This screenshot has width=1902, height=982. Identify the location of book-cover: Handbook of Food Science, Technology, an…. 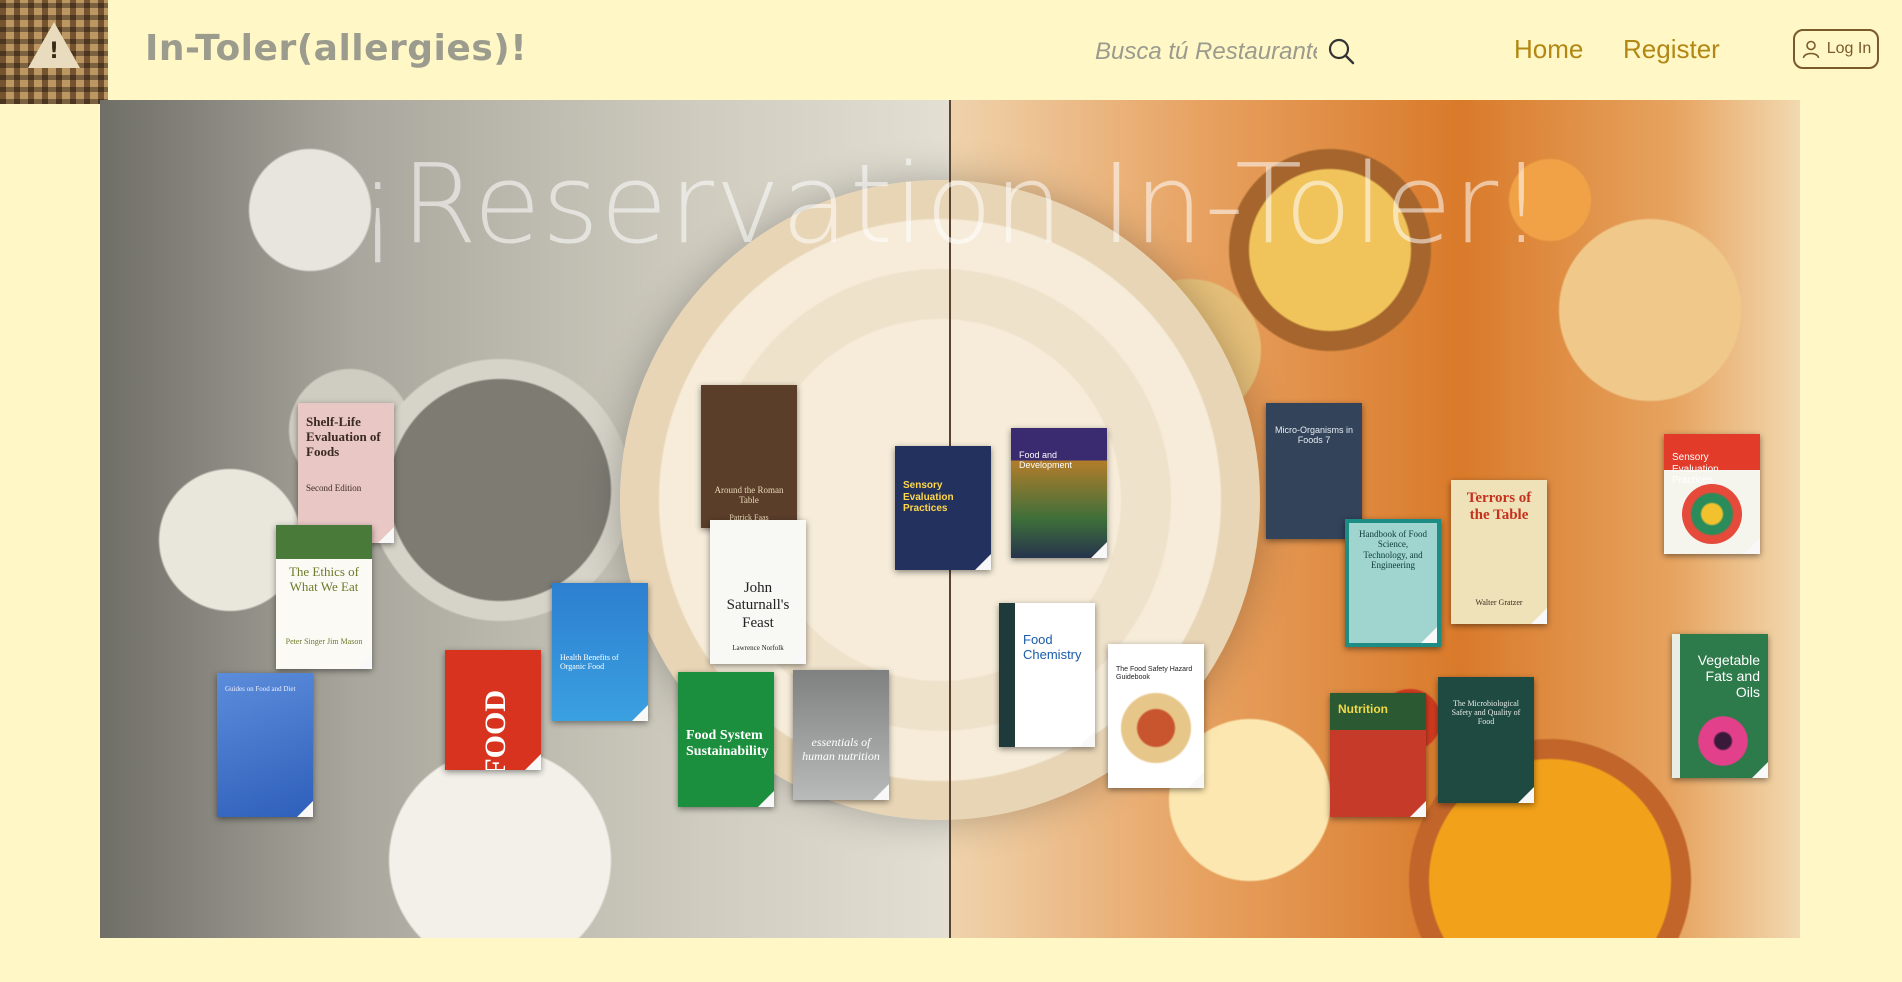
(1393, 583).